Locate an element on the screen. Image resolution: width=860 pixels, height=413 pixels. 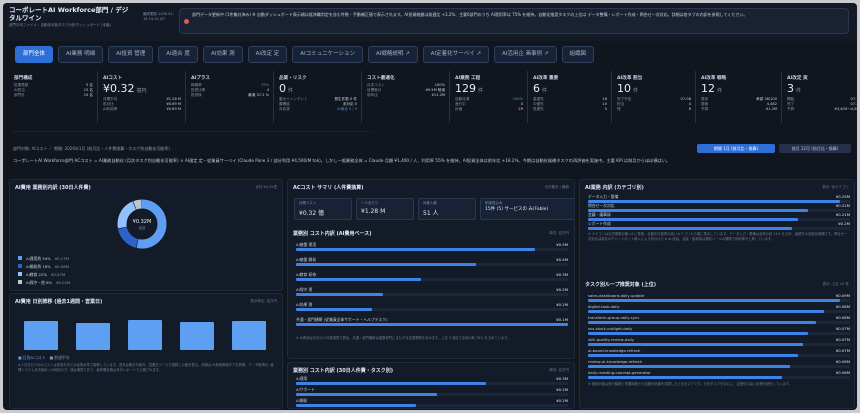
donut-chart: ¥0.32M 合計 is located at coordinates (142, 224).